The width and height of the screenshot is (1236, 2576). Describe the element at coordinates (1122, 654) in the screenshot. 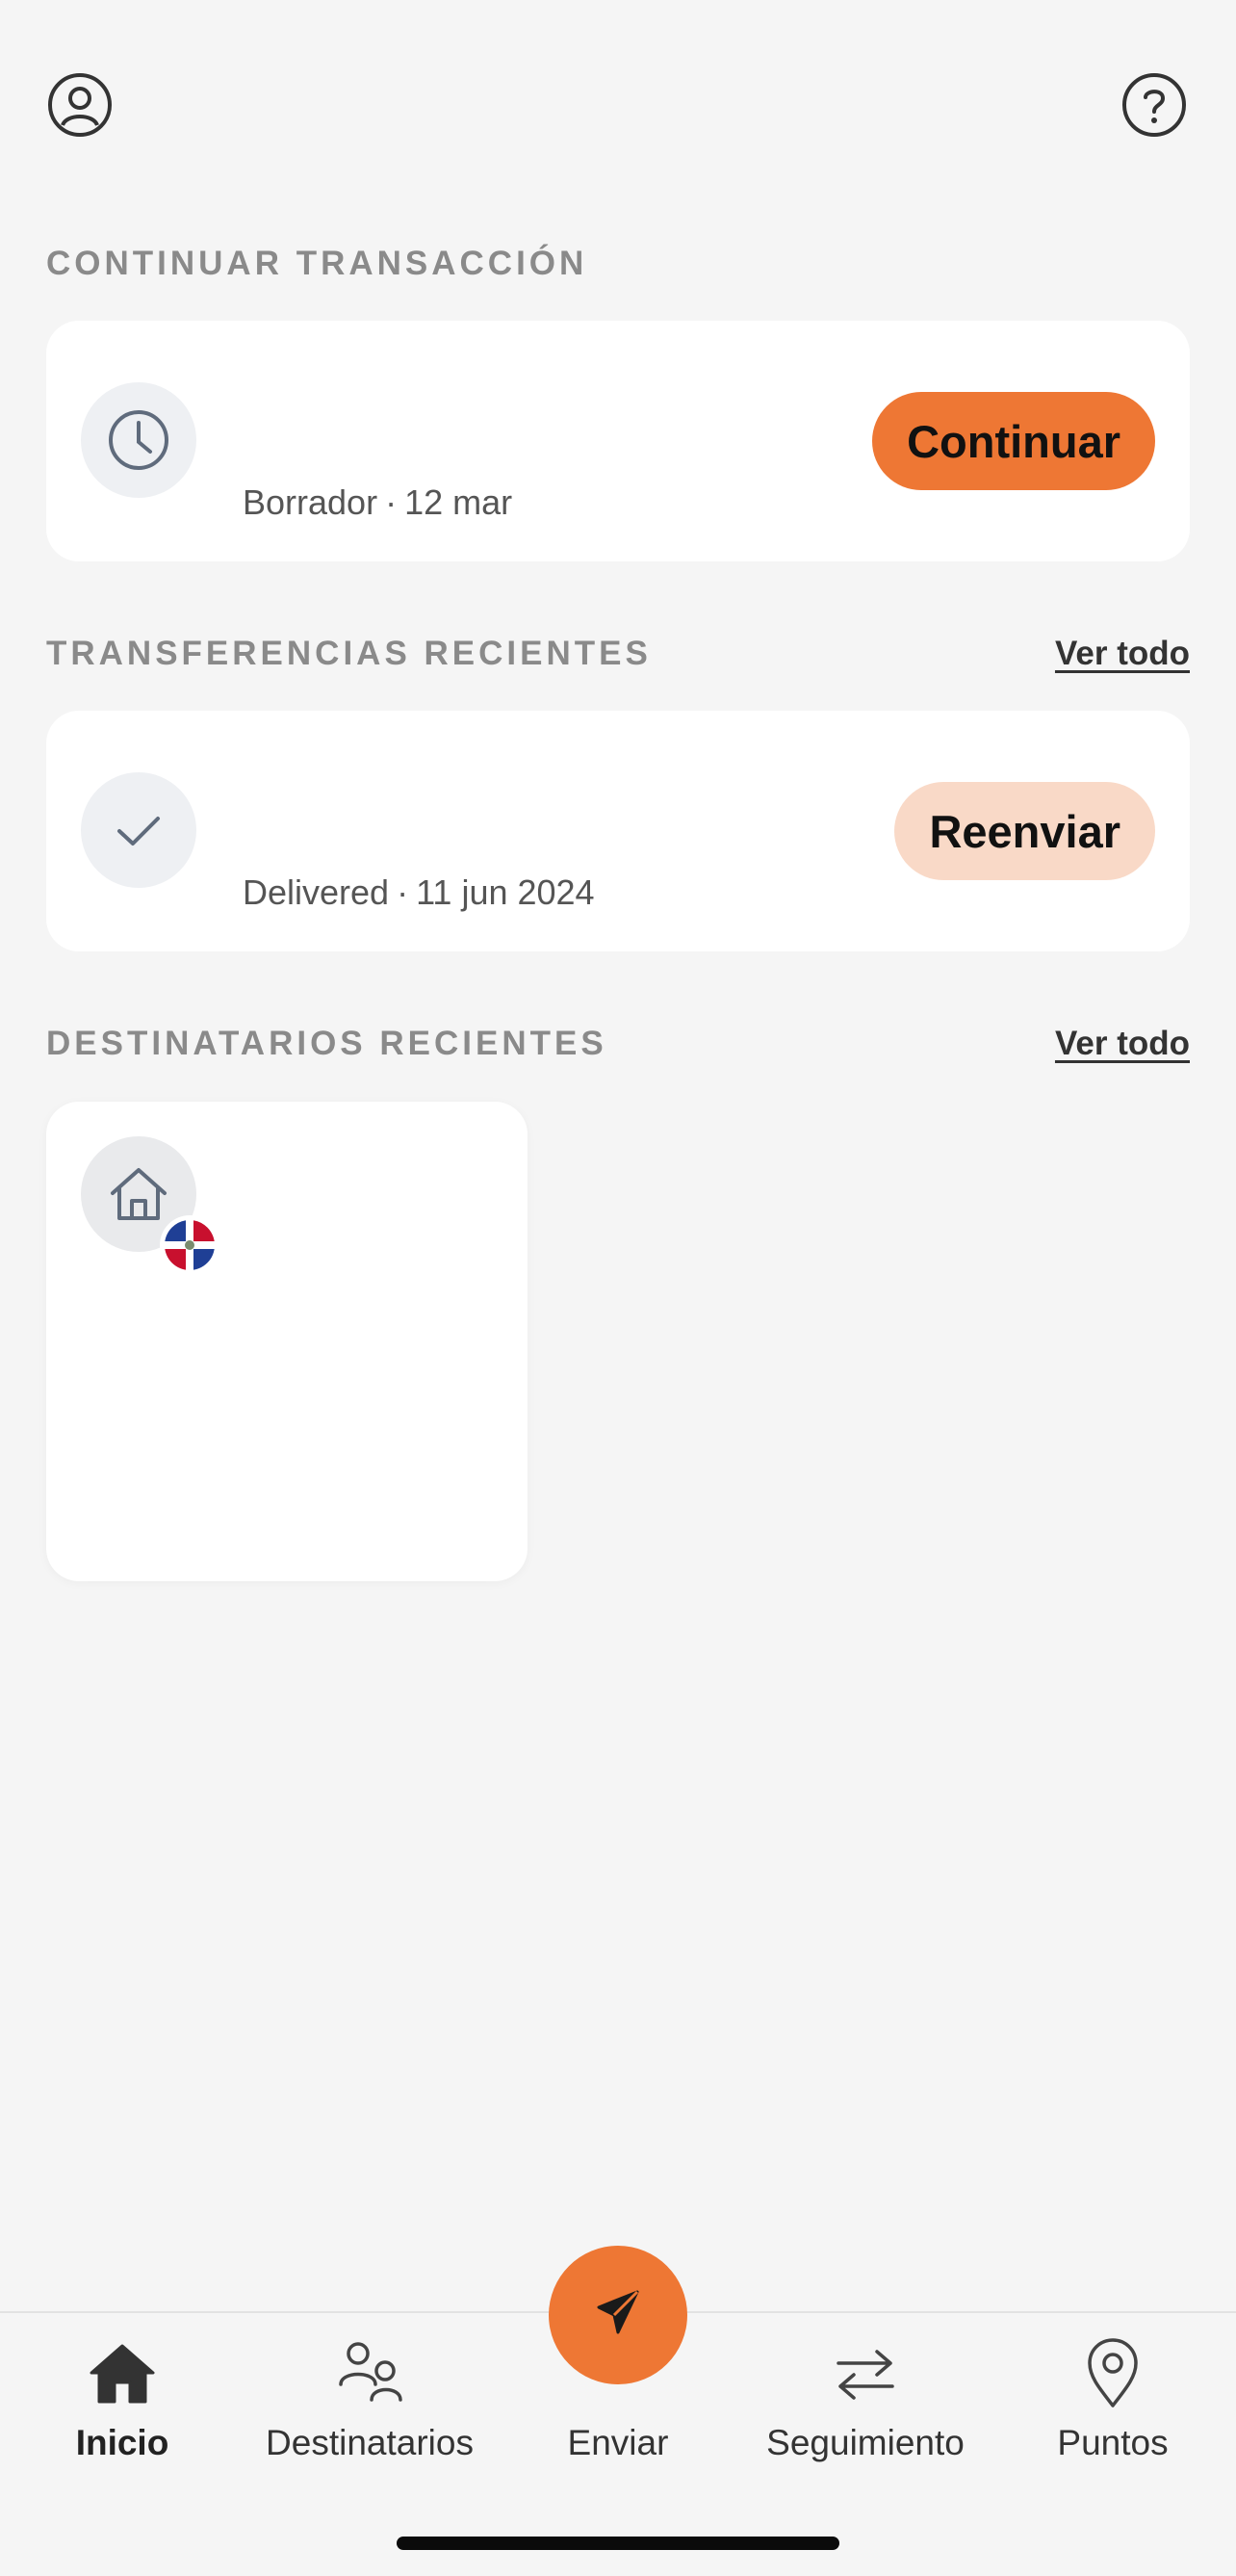

I see `recent-transfers-see-all-link: Ver todo` at that location.